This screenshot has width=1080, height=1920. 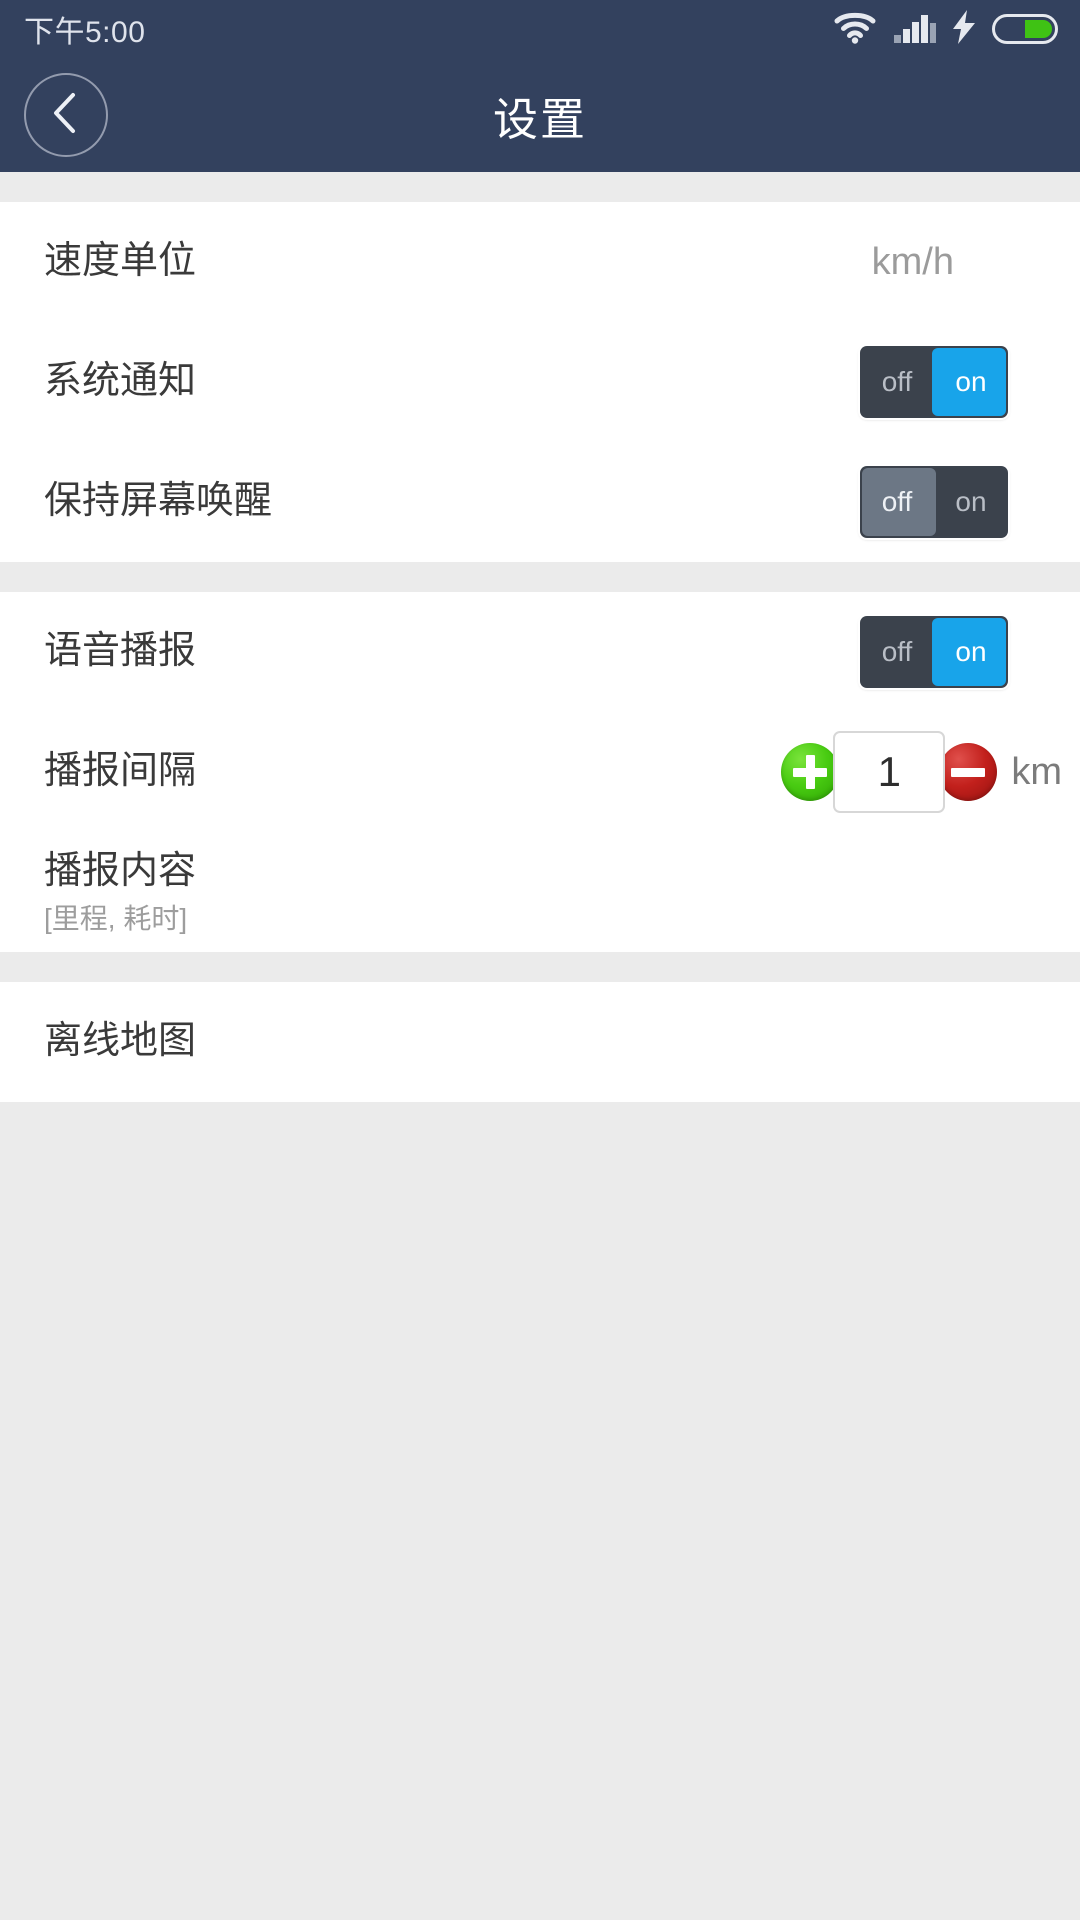 What do you see at coordinates (452, 382) in the screenshot?
I see `row-labels: 系统通知` at bounding box center [452, 382].